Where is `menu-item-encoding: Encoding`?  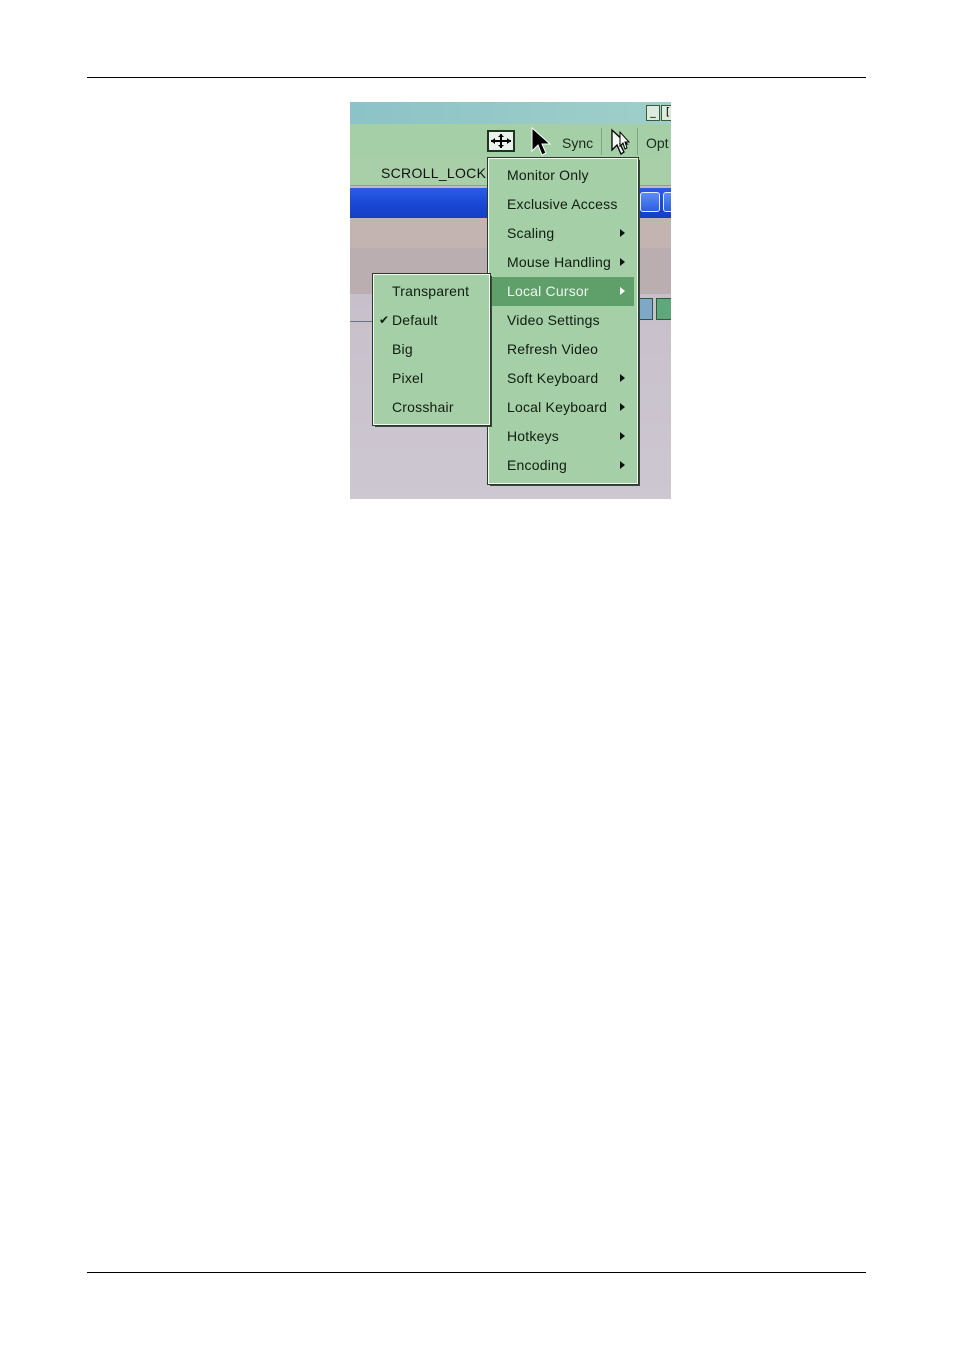
menu-item-encoding: Encoding is located at coordinates (562, 465).